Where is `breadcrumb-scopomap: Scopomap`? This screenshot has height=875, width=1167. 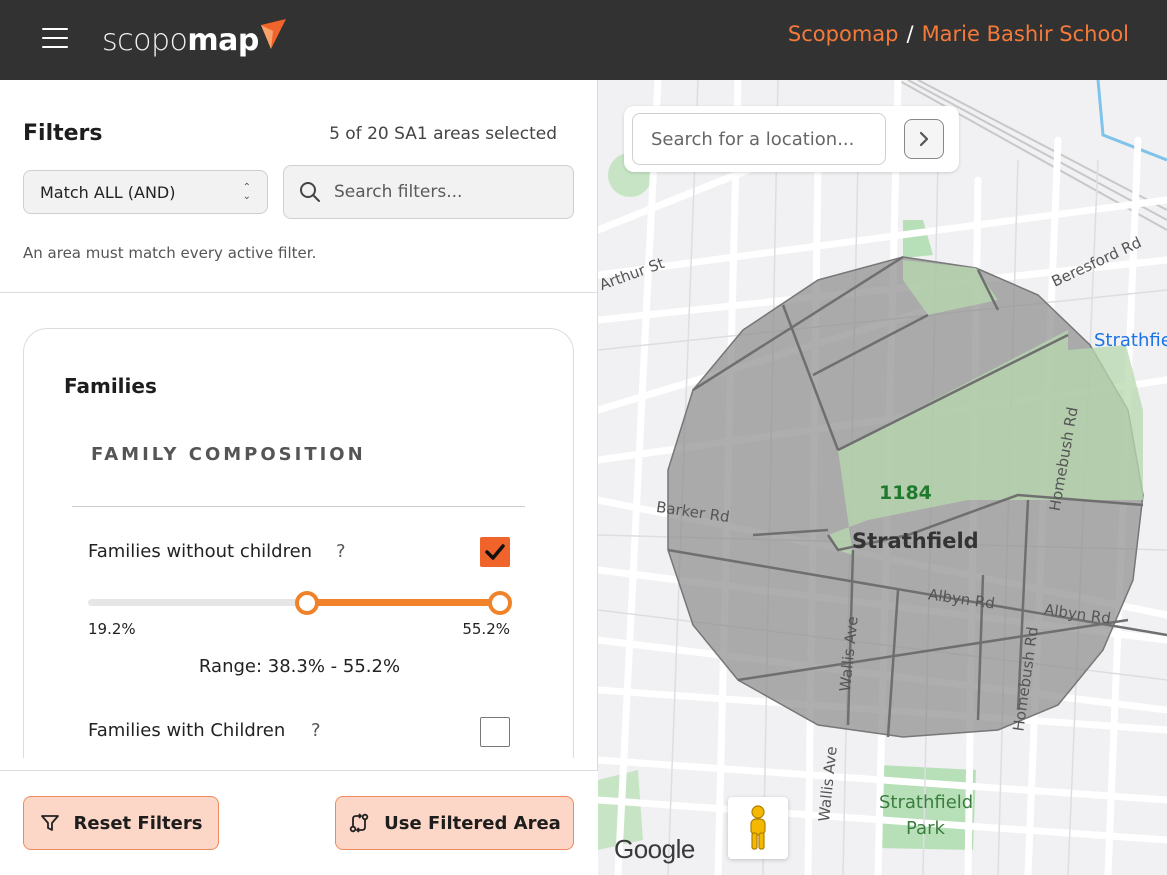 breadcrumb-scopomap: Scopomap is located at coordinates (843, 34).